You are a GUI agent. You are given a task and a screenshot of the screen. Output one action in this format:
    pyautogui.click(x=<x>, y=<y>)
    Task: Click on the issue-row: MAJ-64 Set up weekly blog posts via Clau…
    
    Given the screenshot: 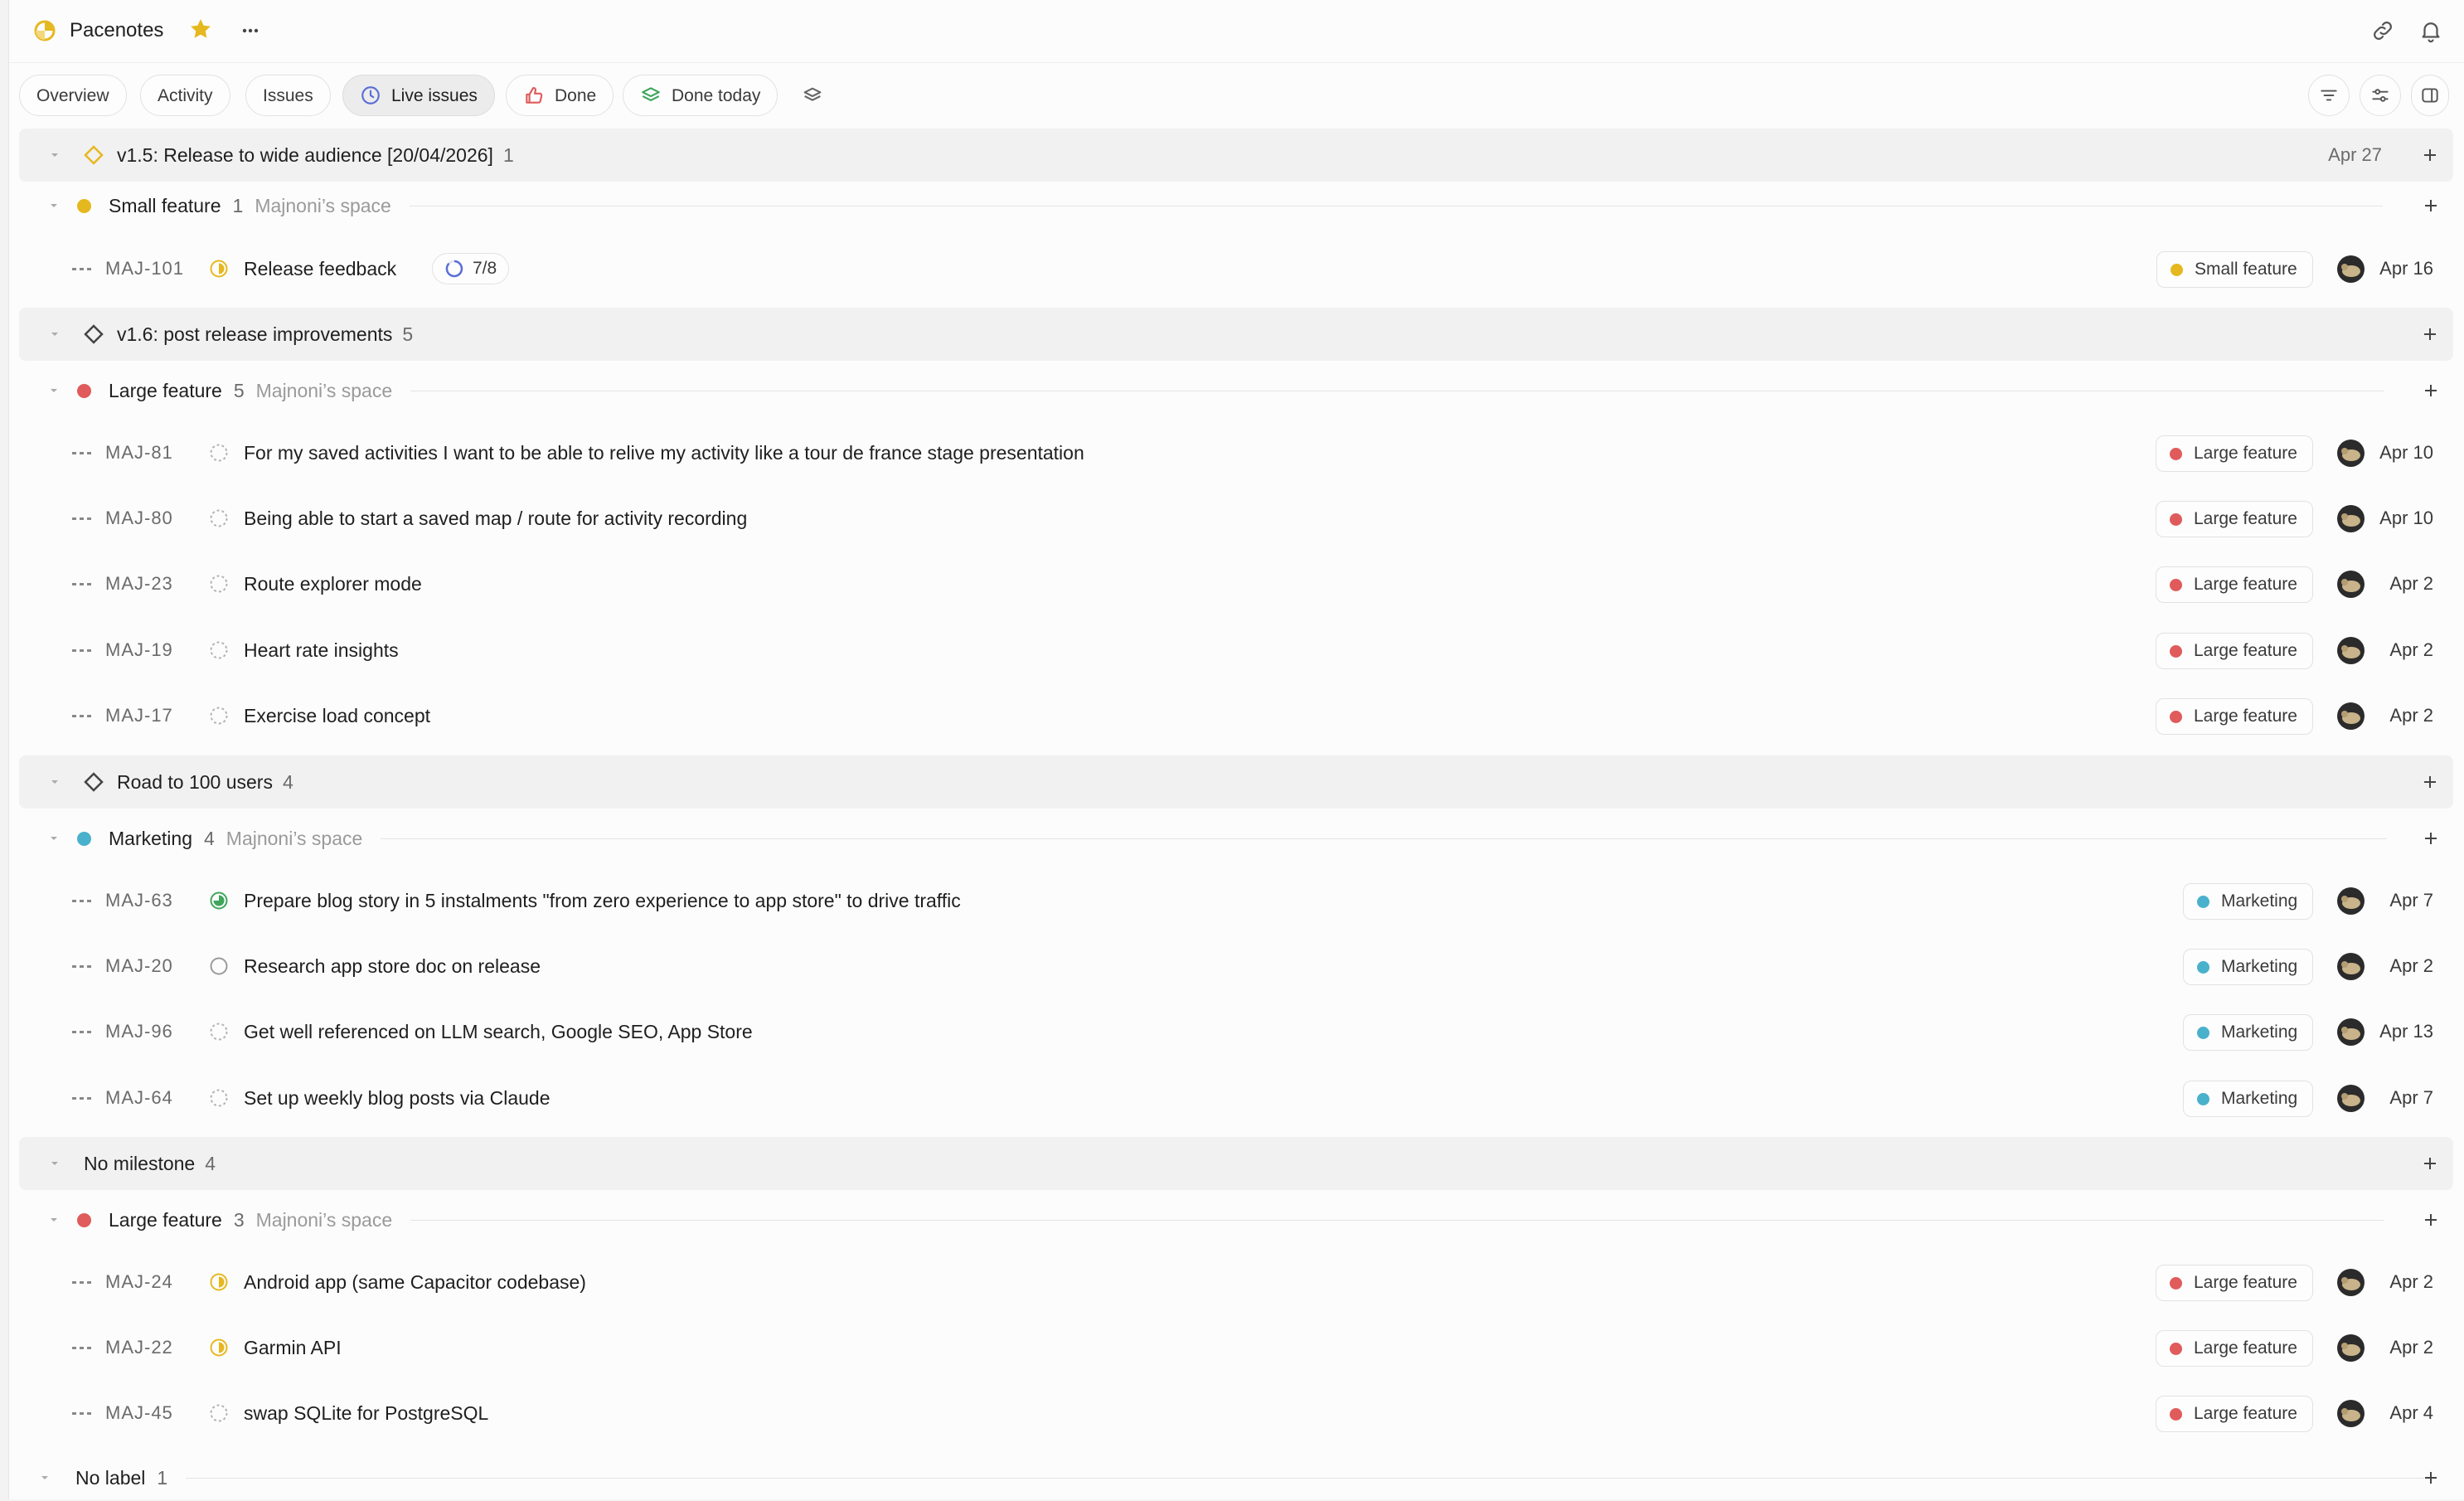 What is the action you would take?
    pyautogui.click(x=1236, y=1098)
    